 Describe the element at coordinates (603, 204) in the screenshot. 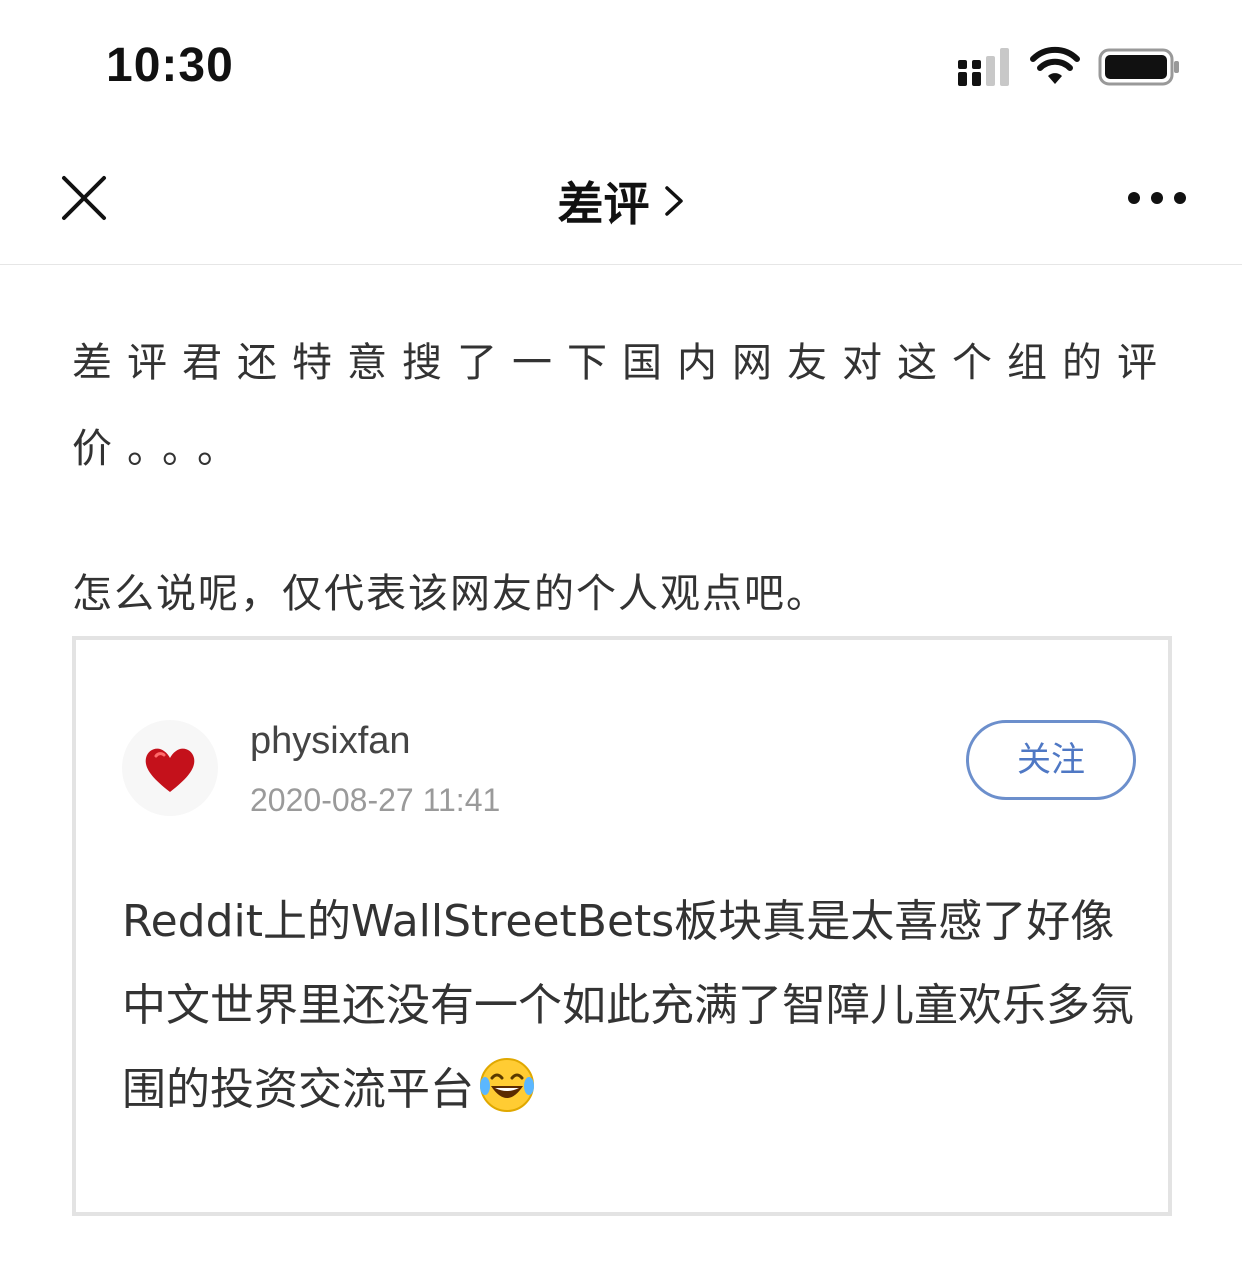

I see `page-title: 差评` at that location.